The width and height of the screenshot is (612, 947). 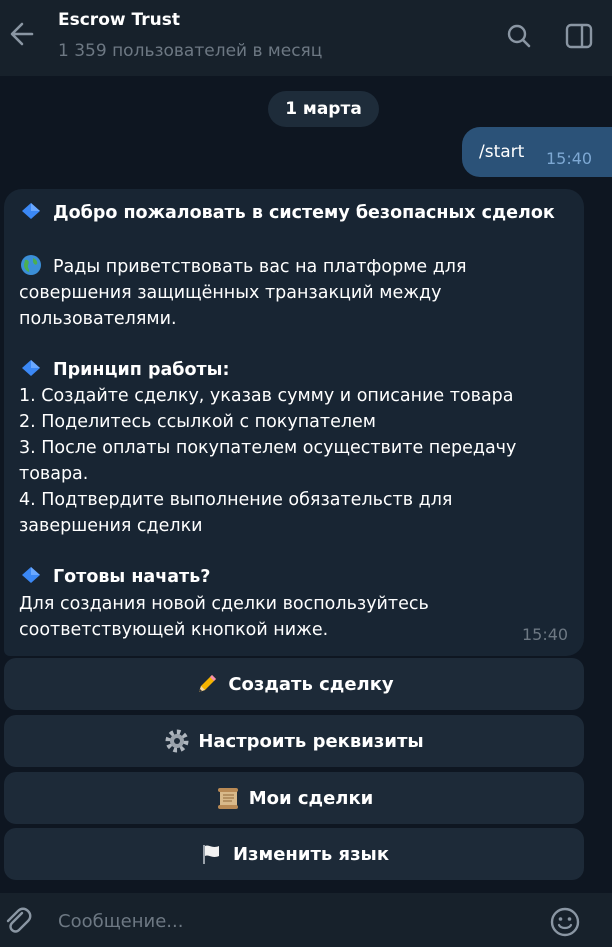 What do you see at coordinates (537, 152) in the screenshot?
I see `outgoing-message: /start 15:40` at bounding box center [537, 152].